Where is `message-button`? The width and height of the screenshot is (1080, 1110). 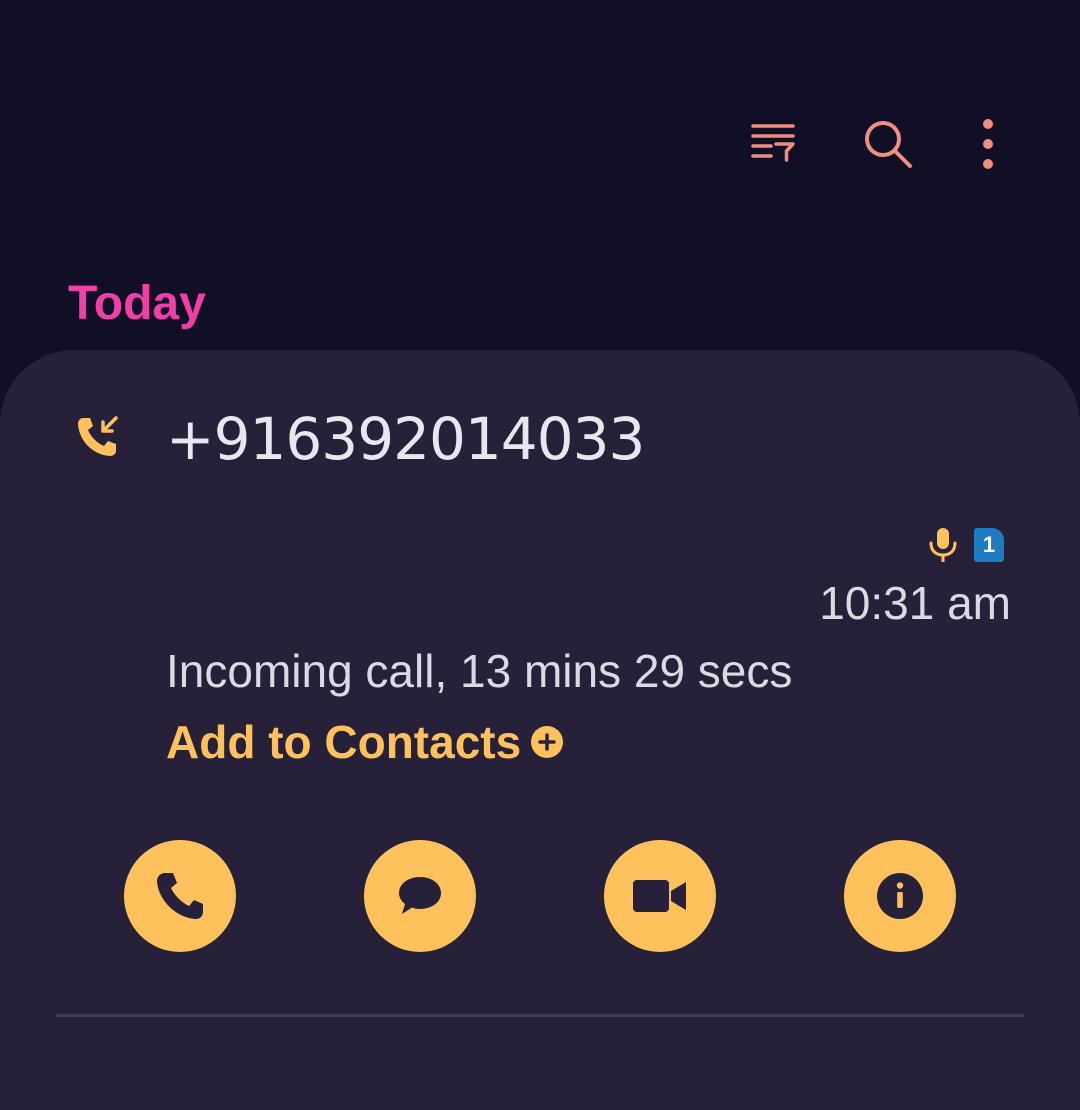
message-button is located at coordinates (420, 896).